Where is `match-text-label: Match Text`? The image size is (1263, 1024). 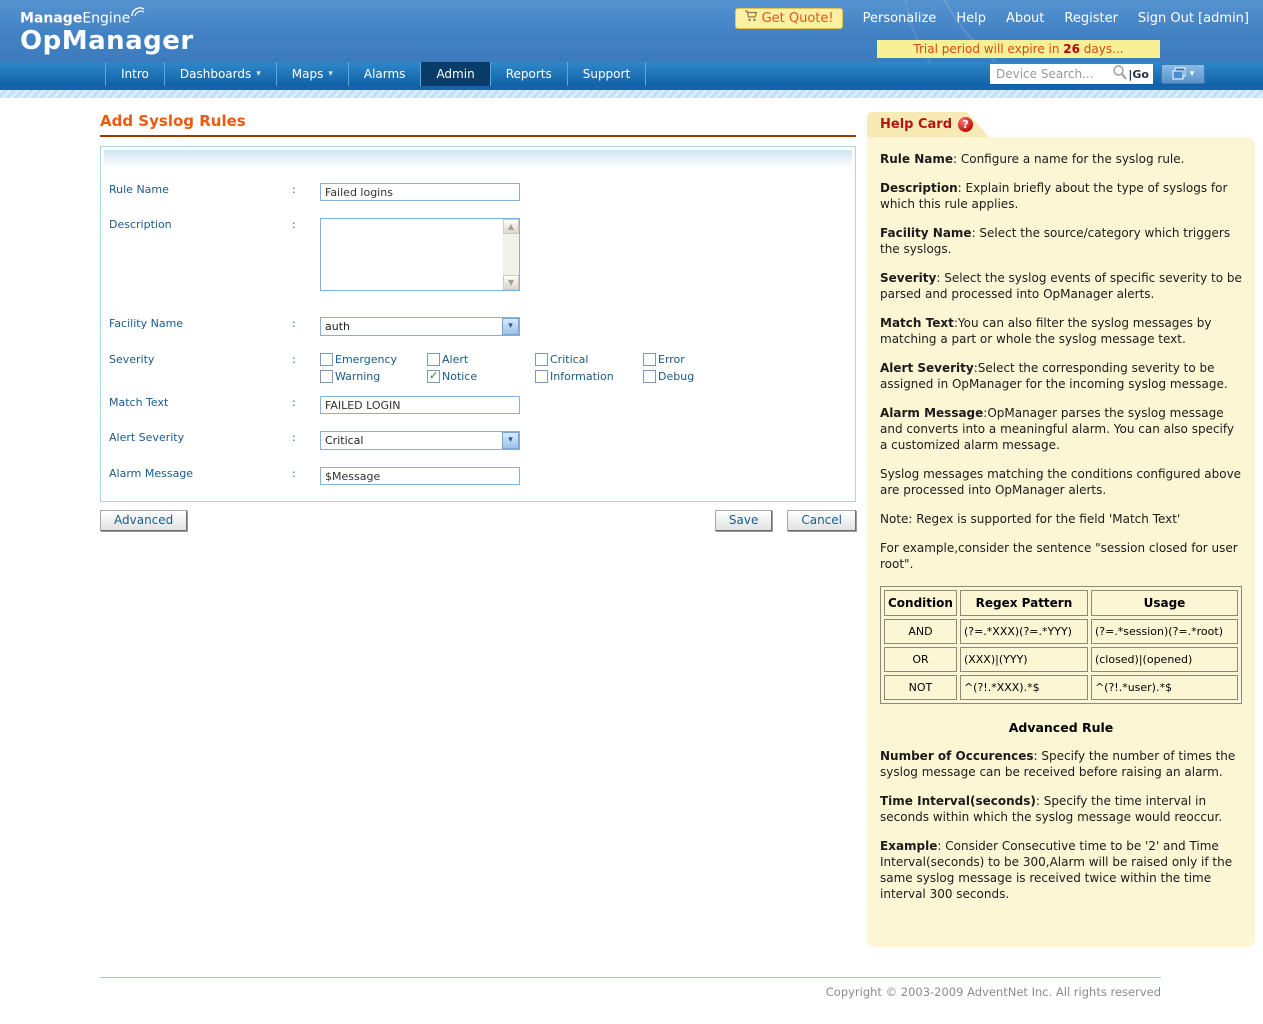
match-text-label: Match Text is located at coordinates (139, 402).